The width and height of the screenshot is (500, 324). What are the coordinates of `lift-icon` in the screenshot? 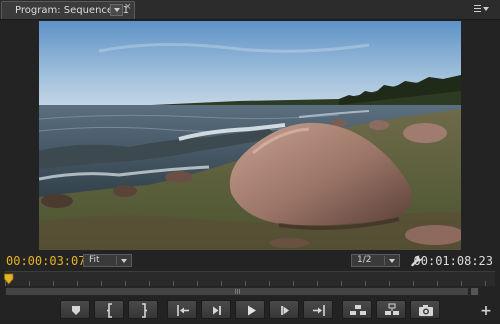 It's located at (358, 310).